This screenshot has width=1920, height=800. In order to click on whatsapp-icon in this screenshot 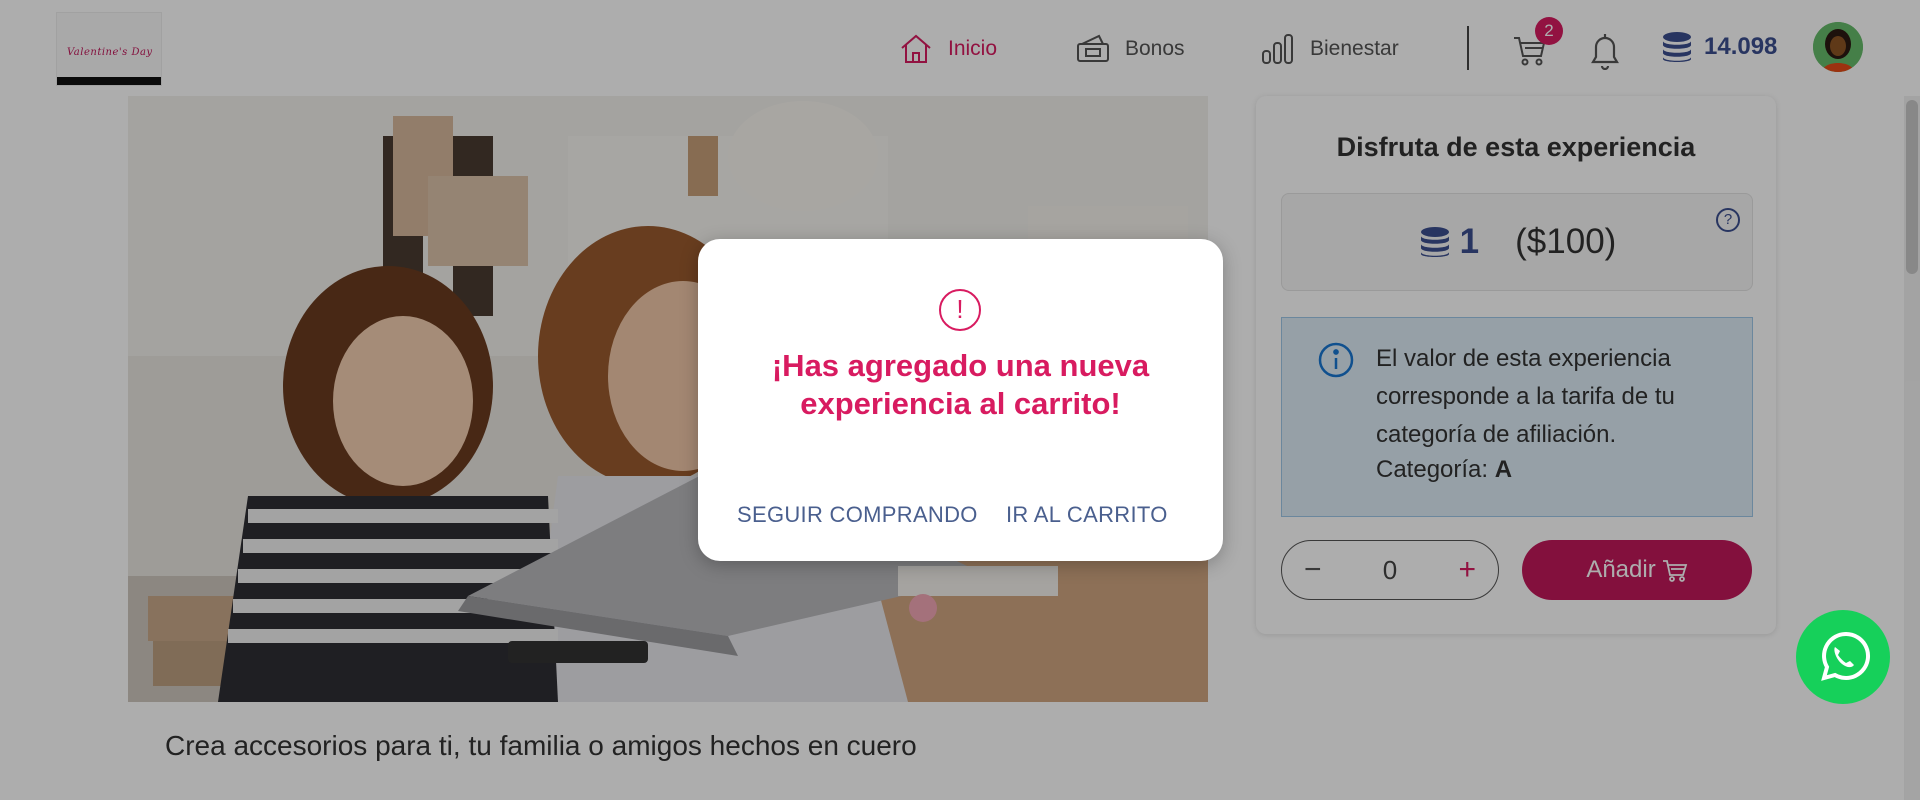, I will do `click(1846, 656)`.